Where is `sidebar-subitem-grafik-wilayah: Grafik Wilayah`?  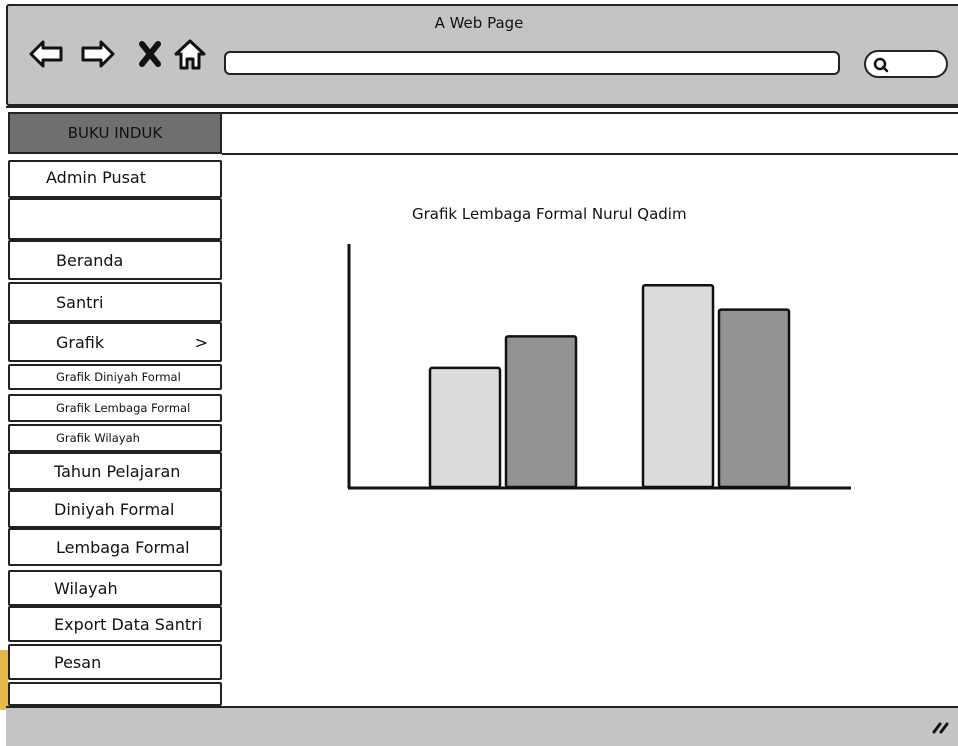
sidebar-subitem-grafik-wilayah: Grafik Wilayah is located at coordinates (115, 438).